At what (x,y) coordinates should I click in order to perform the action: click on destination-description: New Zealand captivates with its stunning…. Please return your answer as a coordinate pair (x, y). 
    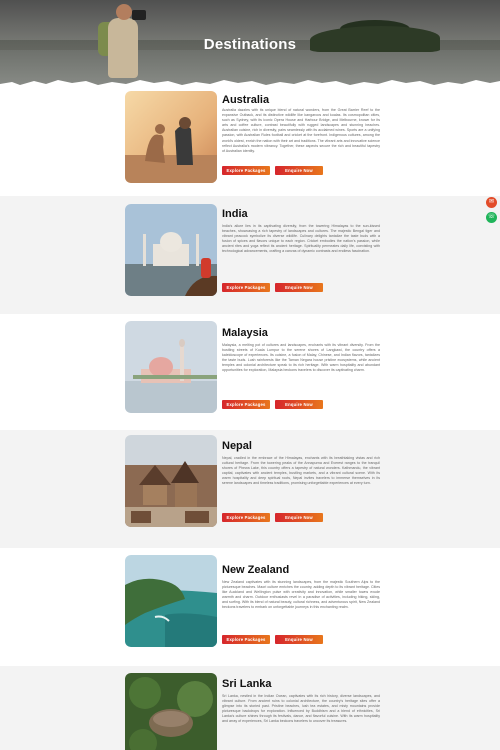
    Looking at the image, I should click on (301, 595).